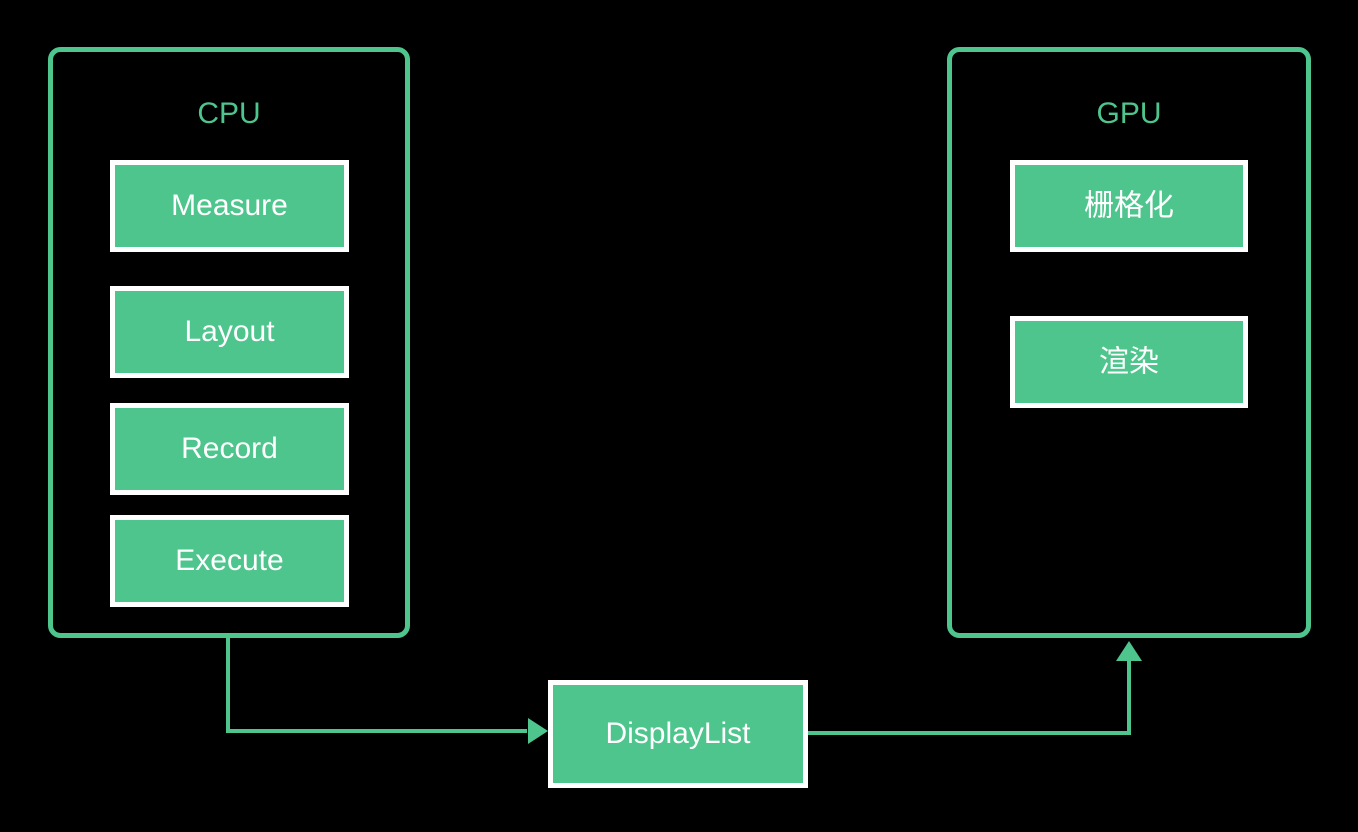 The height and width of the screenshot is (832, 1358). I want to click on node-execute: Execute, so click(229, 561).